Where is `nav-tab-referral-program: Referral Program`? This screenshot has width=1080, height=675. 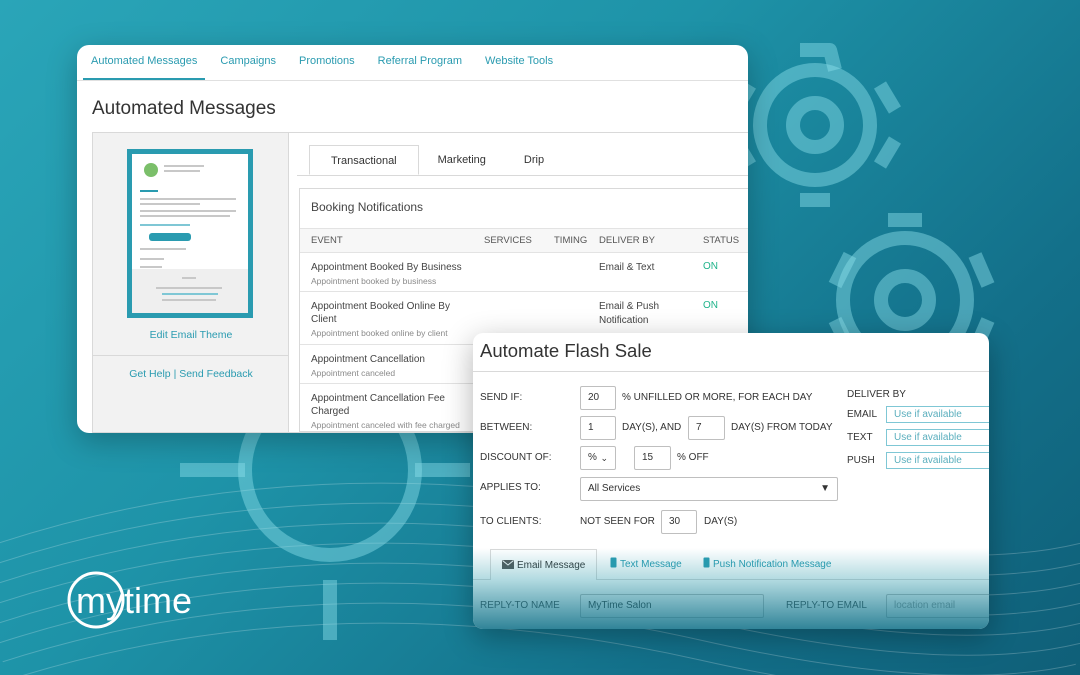 nav-tab-referral-program: Referral Program is located at coordinates (420, 62).